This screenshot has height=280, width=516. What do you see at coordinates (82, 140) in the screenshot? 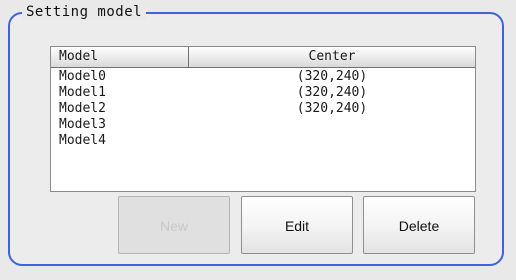
I see `model-name-cell: Model4` at bounding box center [82, 140].